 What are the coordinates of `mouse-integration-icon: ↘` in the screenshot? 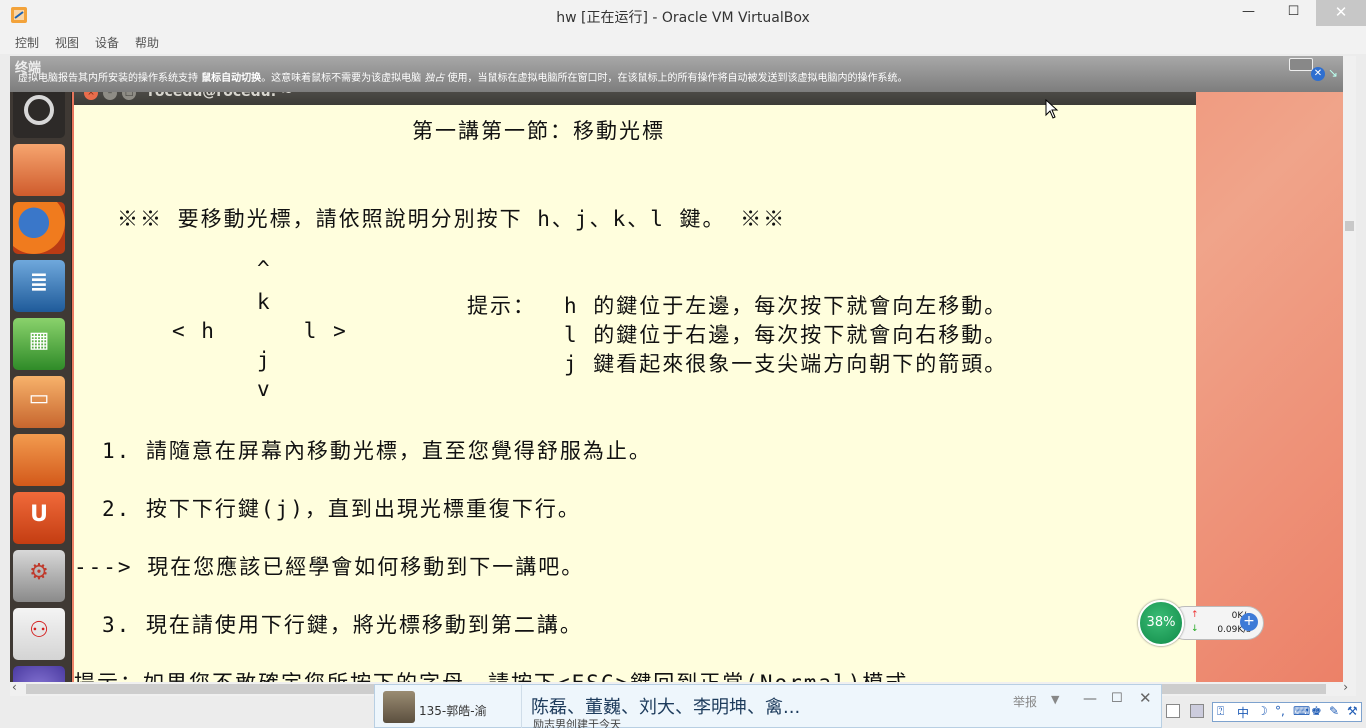 It's located at (1336, 74).